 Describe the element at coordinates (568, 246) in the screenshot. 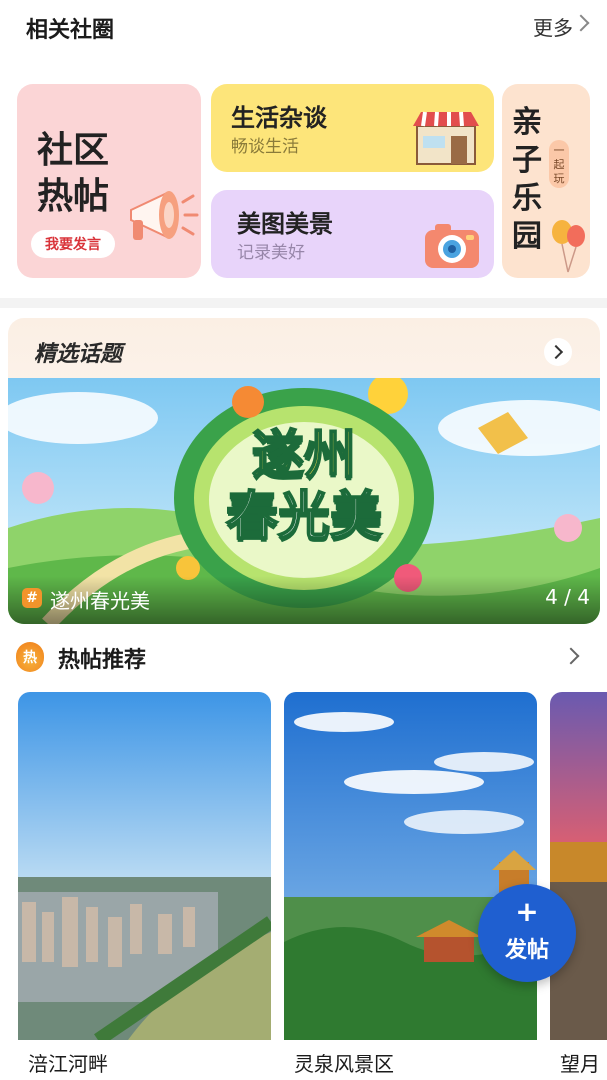

I see `balloons-icon` at that location.